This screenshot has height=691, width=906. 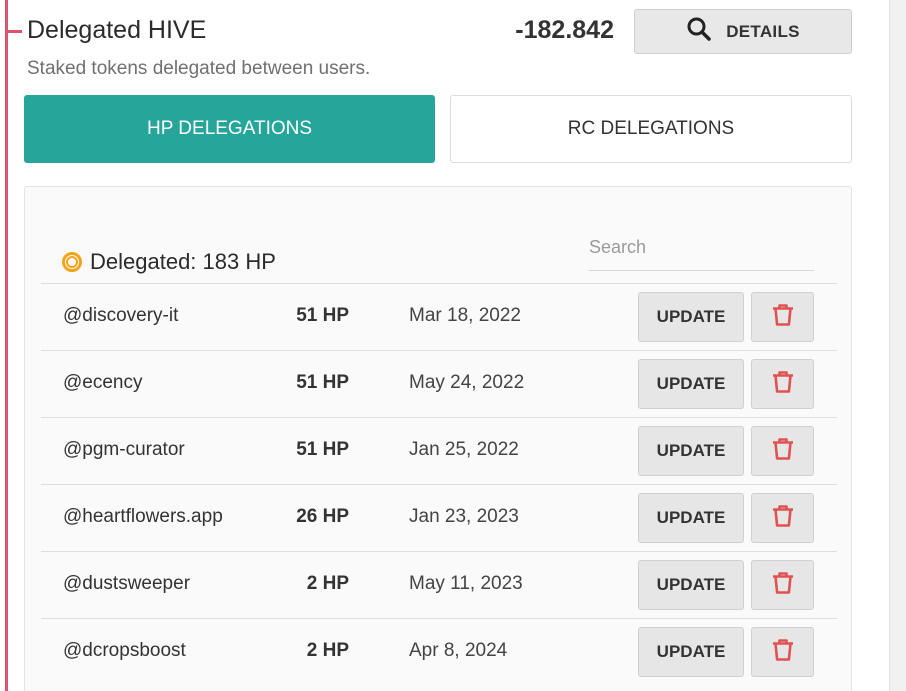 What do you see at coordinates (72, 262) in the screenshot?
I see `coin-icon` at bounding box center [72, 262].